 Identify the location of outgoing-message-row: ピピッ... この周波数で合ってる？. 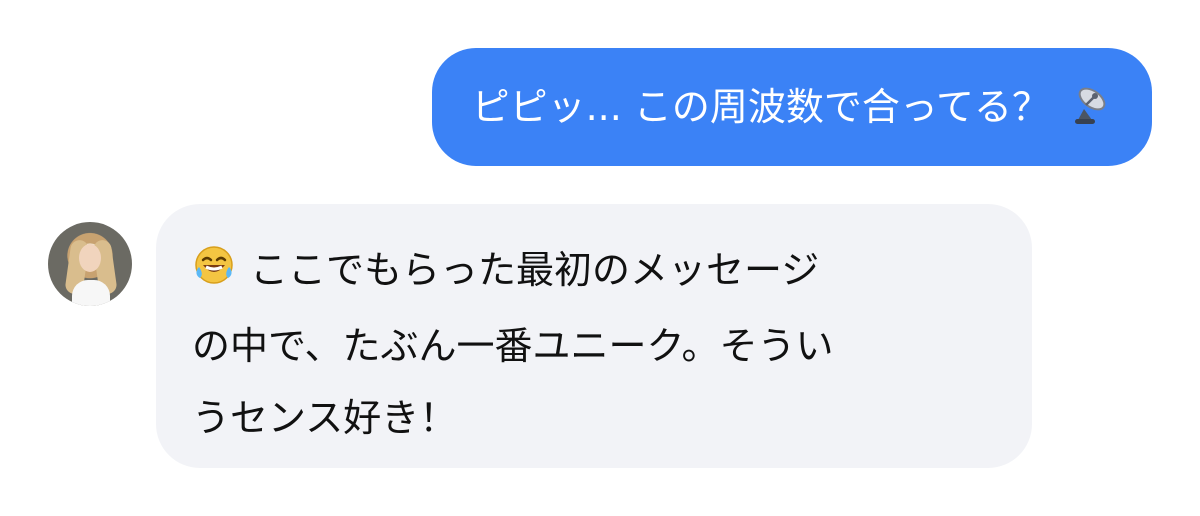
(791, 107).